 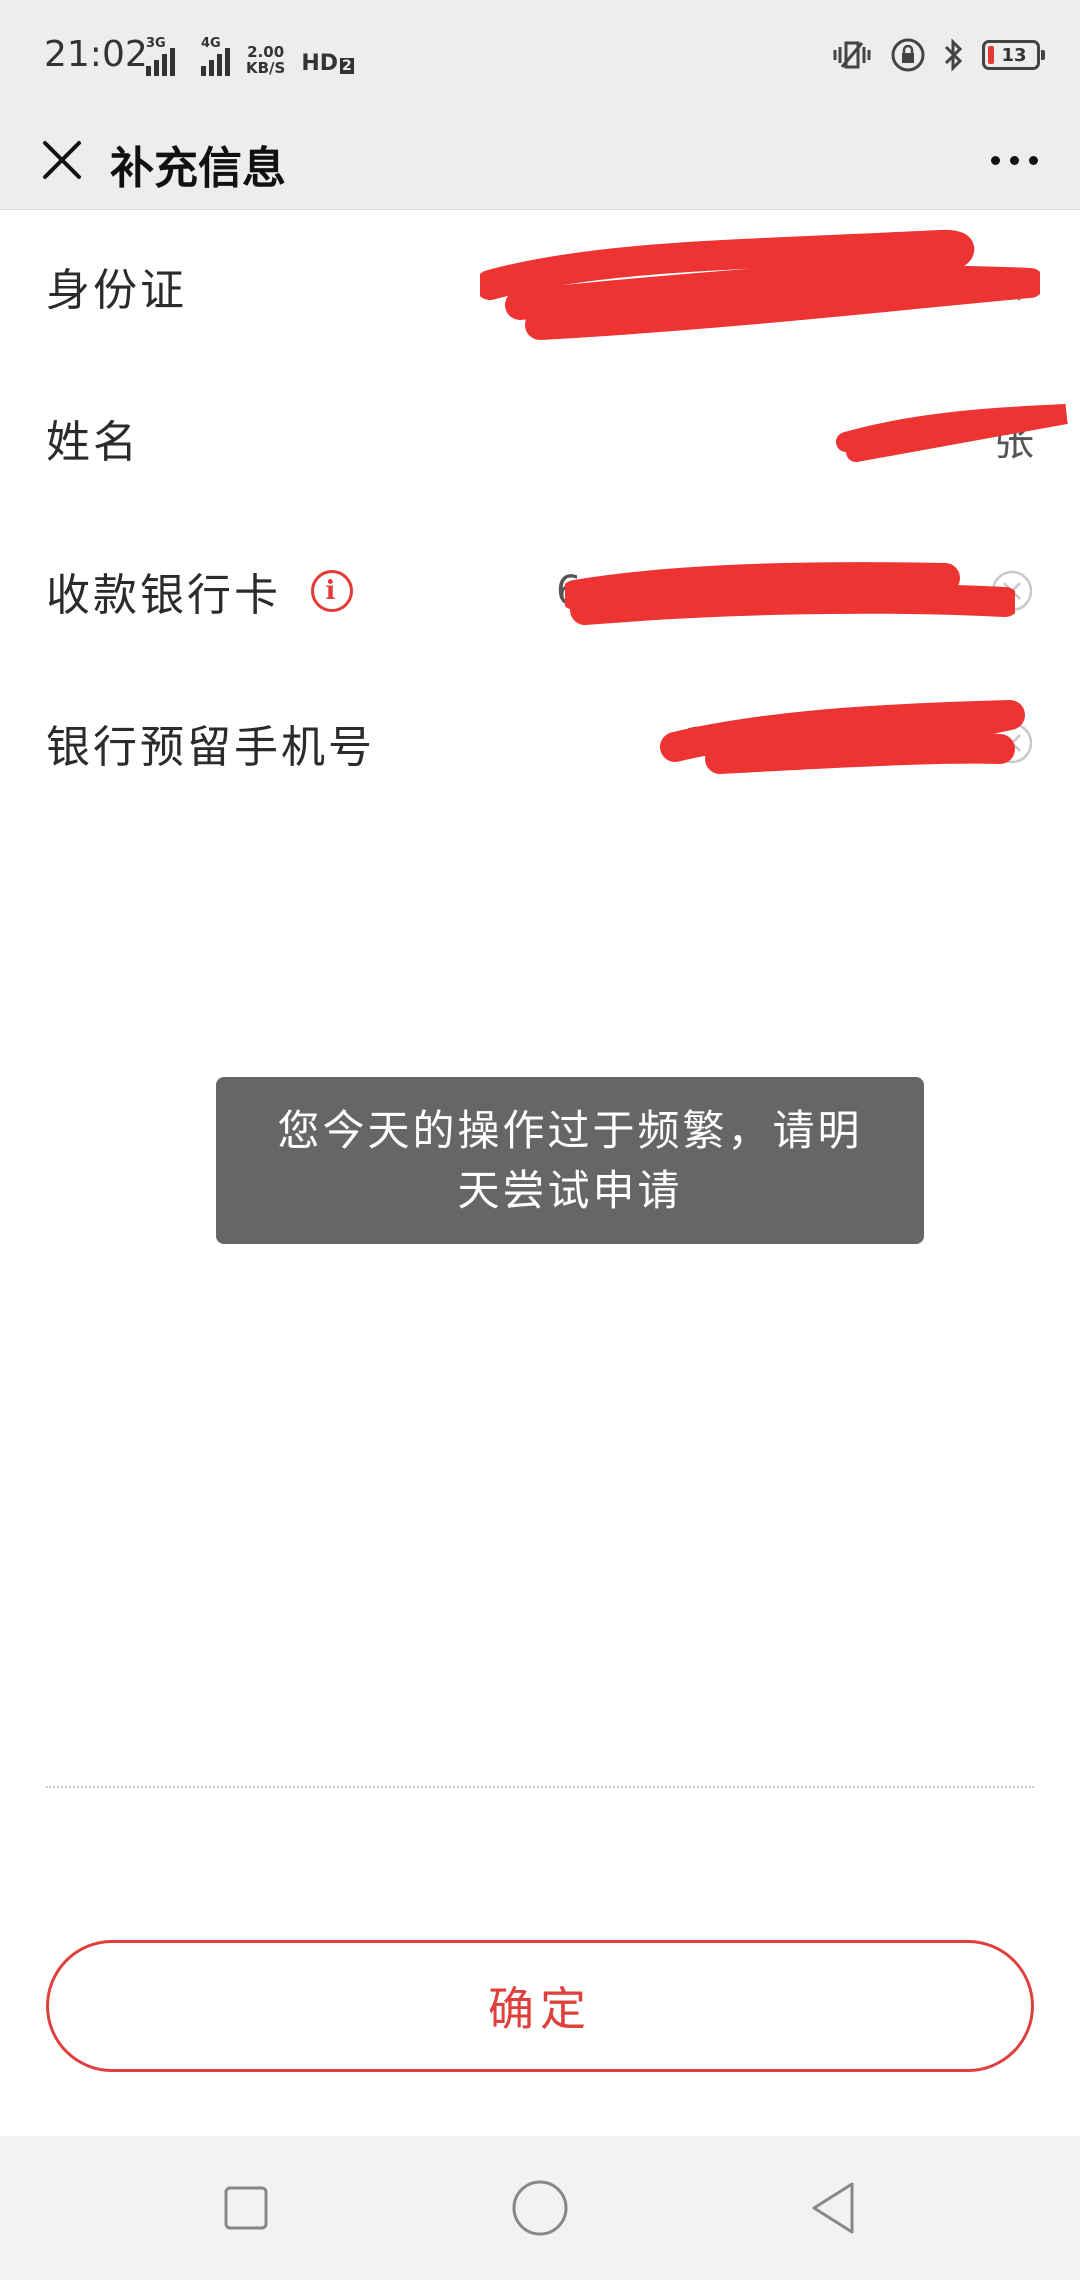 I want to click on vibrate-icon, so click(x=852, y=55).